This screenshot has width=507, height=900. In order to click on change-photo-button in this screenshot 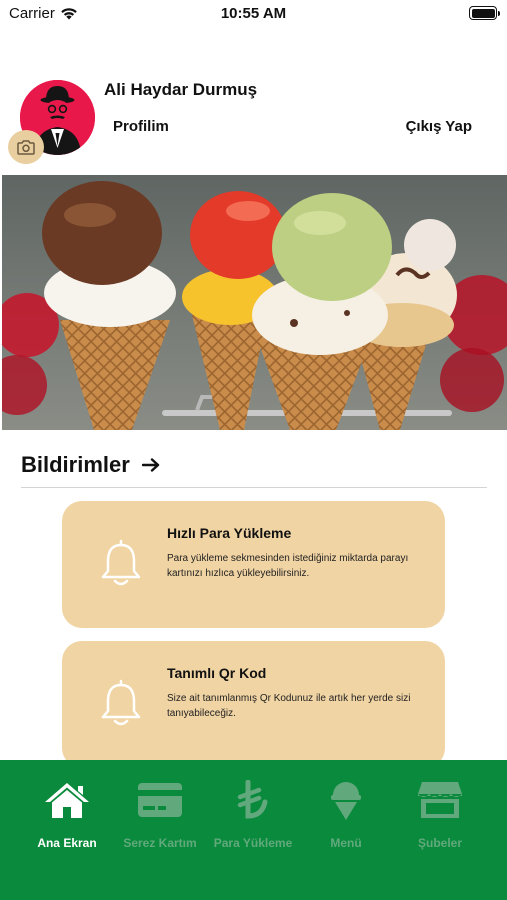, I will do `click(26, 147)`.